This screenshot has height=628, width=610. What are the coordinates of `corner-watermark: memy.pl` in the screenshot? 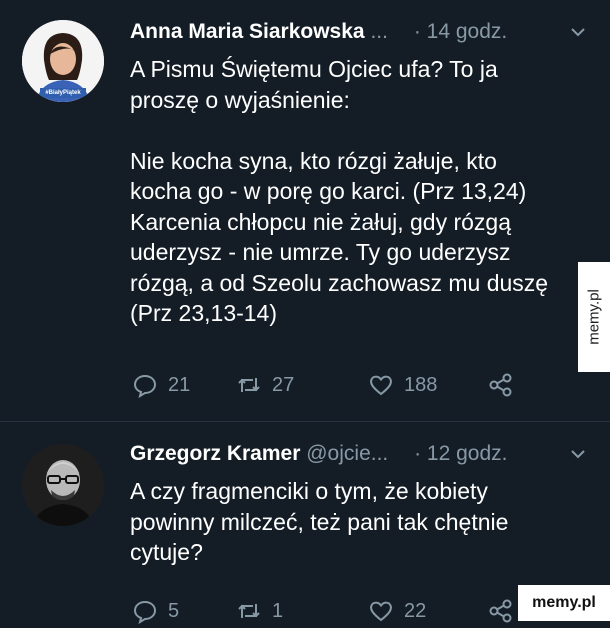 It's located at (564, 603).